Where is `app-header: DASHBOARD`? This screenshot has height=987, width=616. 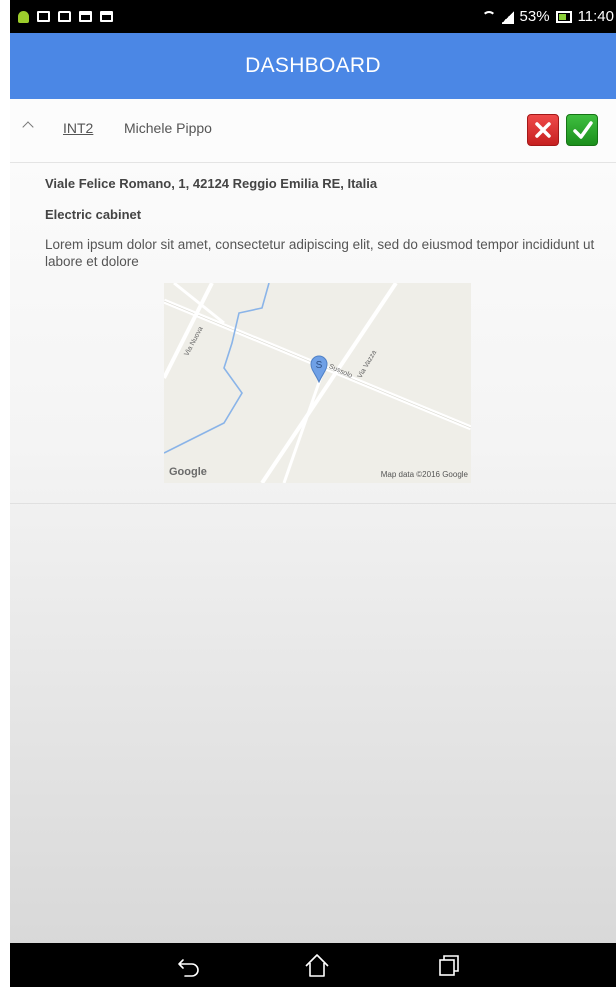
app-header: DASHBOARD is located at coordinates (313, 66).